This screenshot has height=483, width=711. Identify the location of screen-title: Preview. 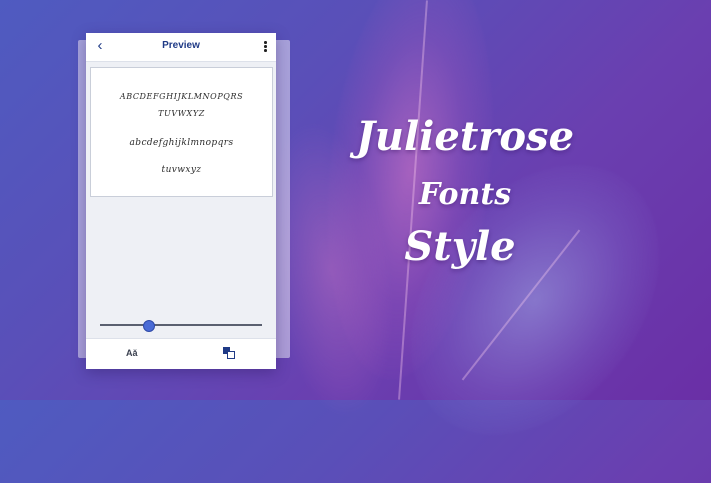
(181, 45).